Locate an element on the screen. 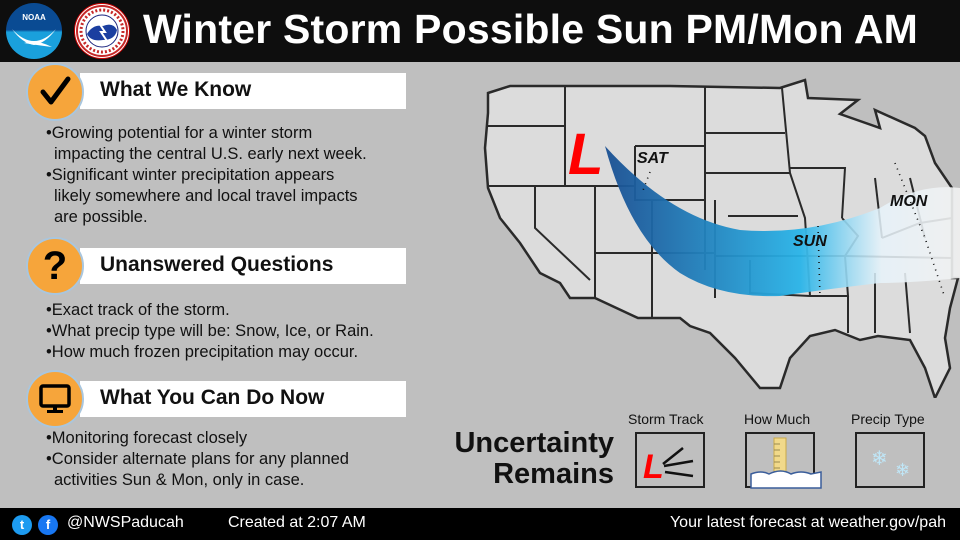 This screenshot has width=960, height=540. snow-ruler-icon is located at coordinates (783, 460).